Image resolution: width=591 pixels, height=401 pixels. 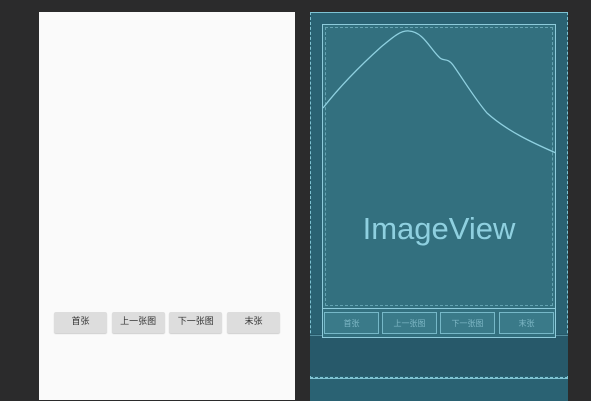 What do you see at coordinates (467, 323) in the screenshot?
I see `blueprint-next-image-button: 下一张图` at bounding box center [467, 323].